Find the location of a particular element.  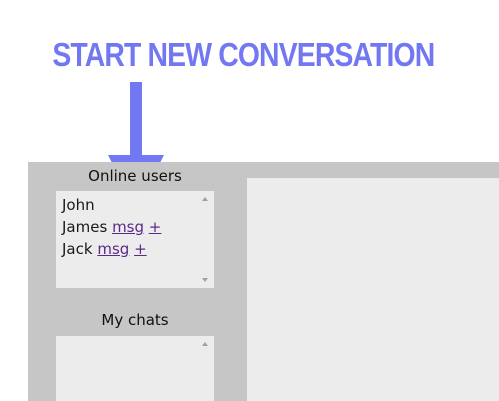

annotation-title: START NEW CONVERSATION is located at coordinates (243, 54).